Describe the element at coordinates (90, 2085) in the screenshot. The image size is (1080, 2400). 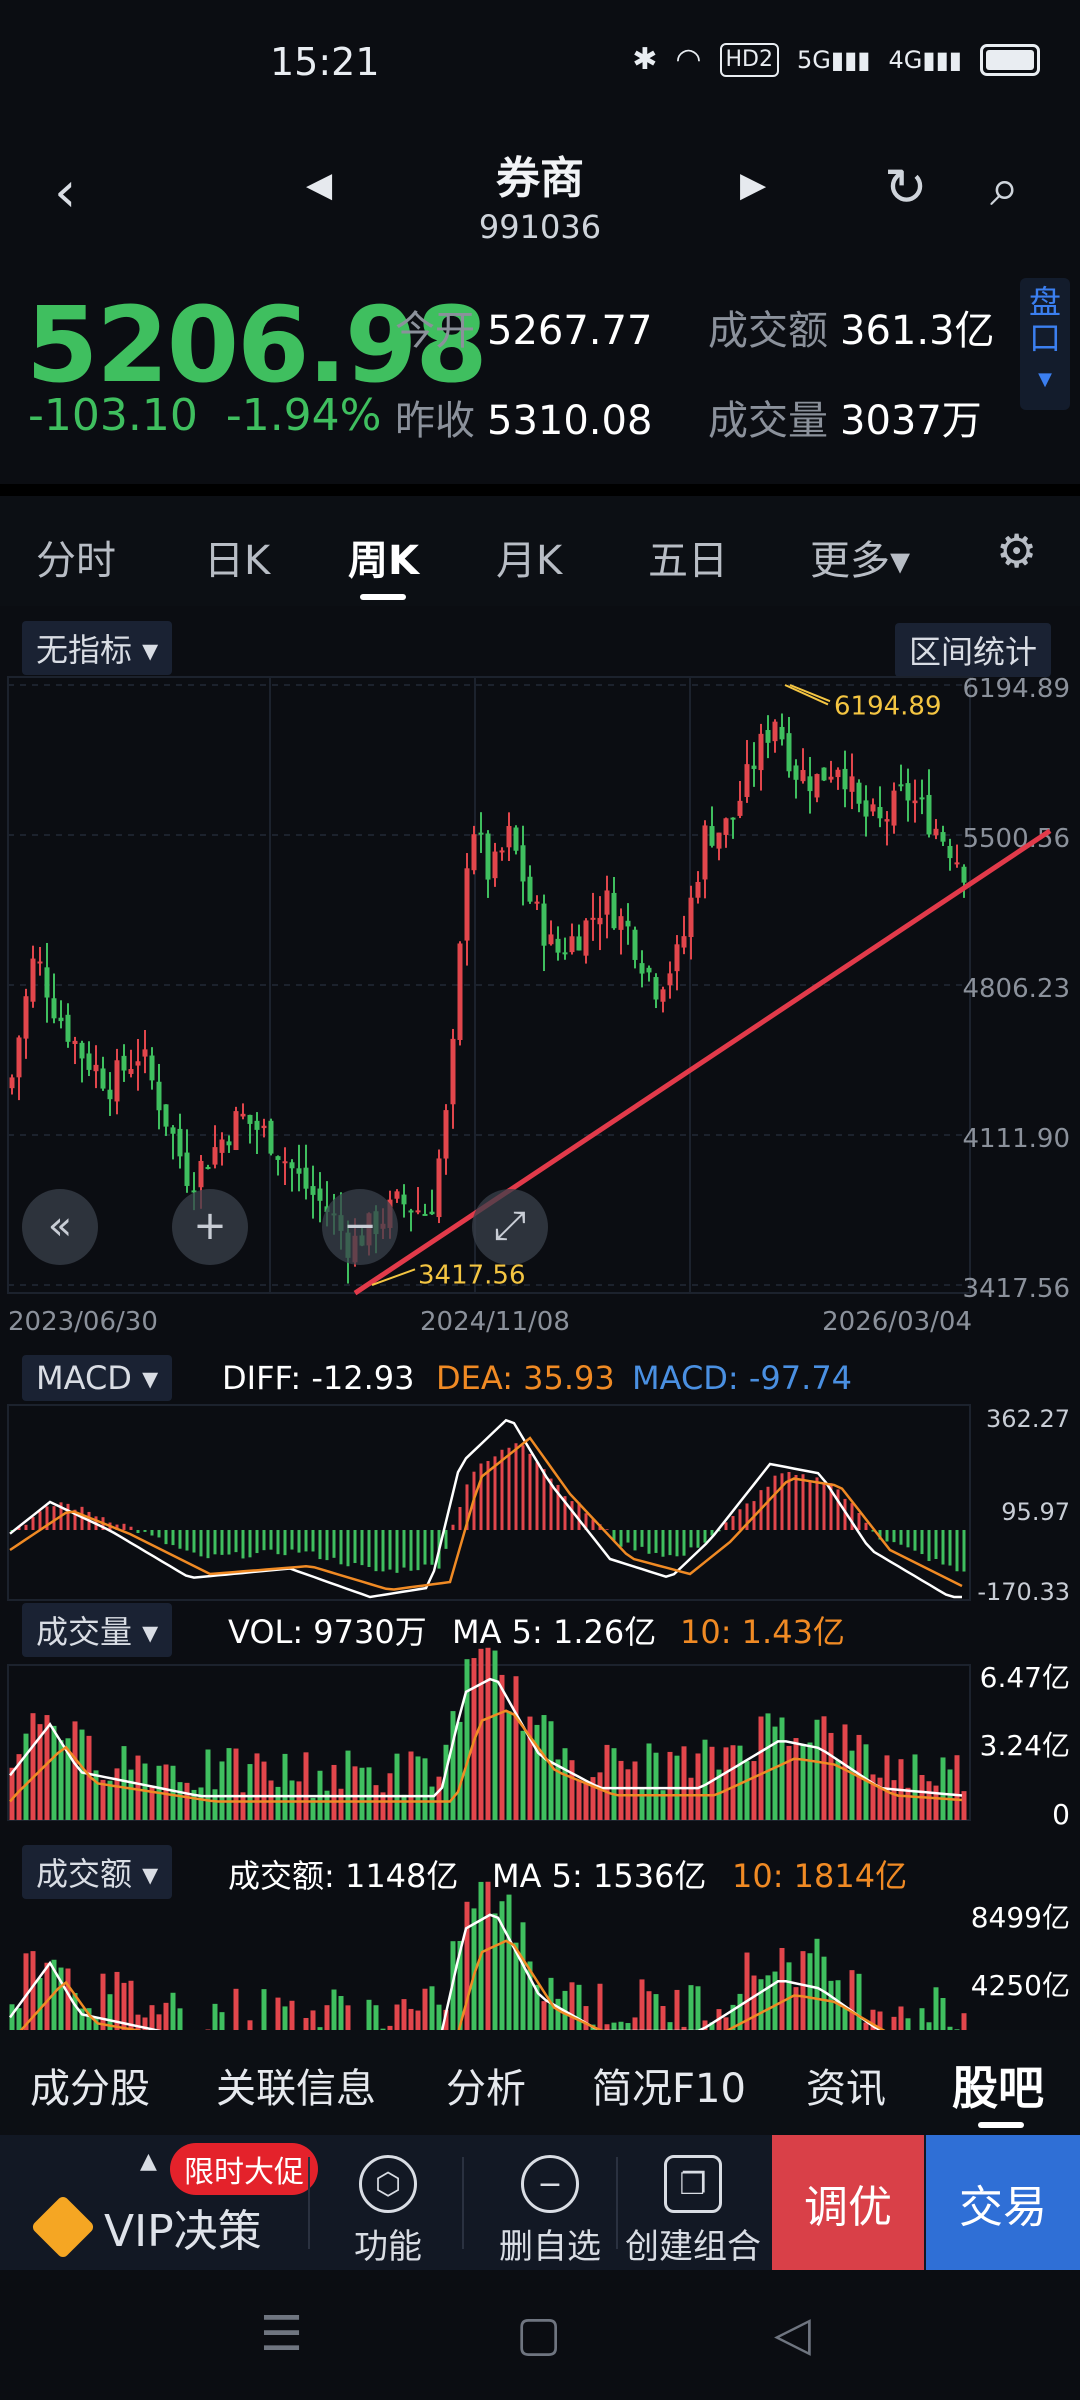
I see `tab-components: 成分股` at that location.